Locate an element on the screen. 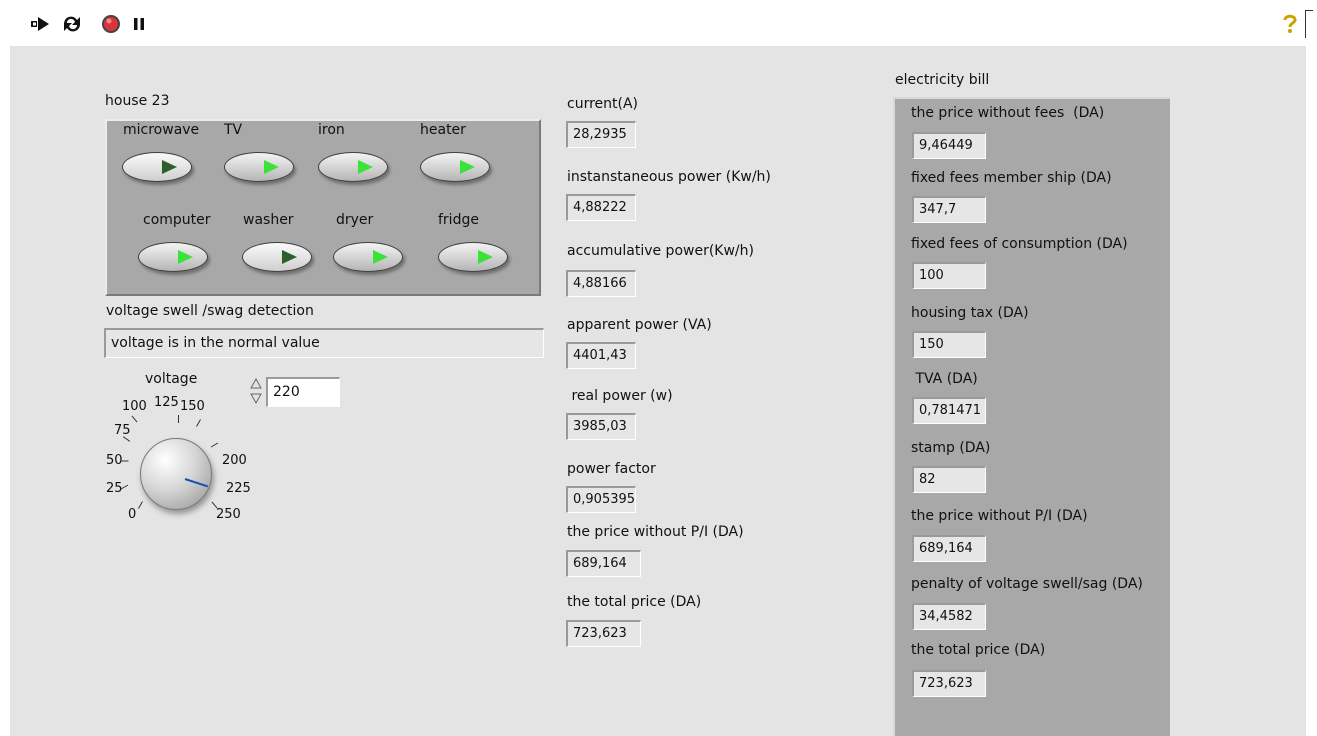 The image size is (1317, 736). appliance-label-iron: iron is located at coordinates (331, 130).